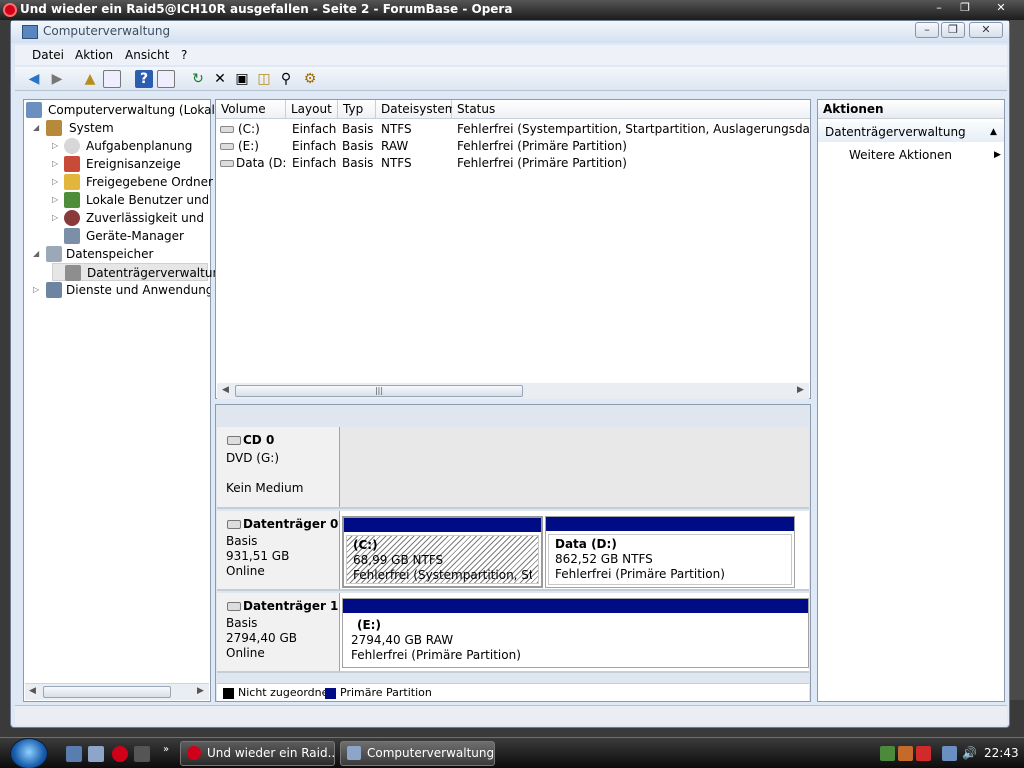 This screenshot has height=768, width=1024. I want to click on disk-info-disk1: Datenträger 1 Basis 2794,40 GB Online, so click(278, 632).